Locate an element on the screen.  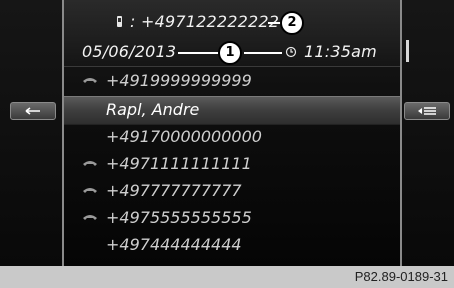
call-date: 05/06/2013 is located at coordinates (129, 51).